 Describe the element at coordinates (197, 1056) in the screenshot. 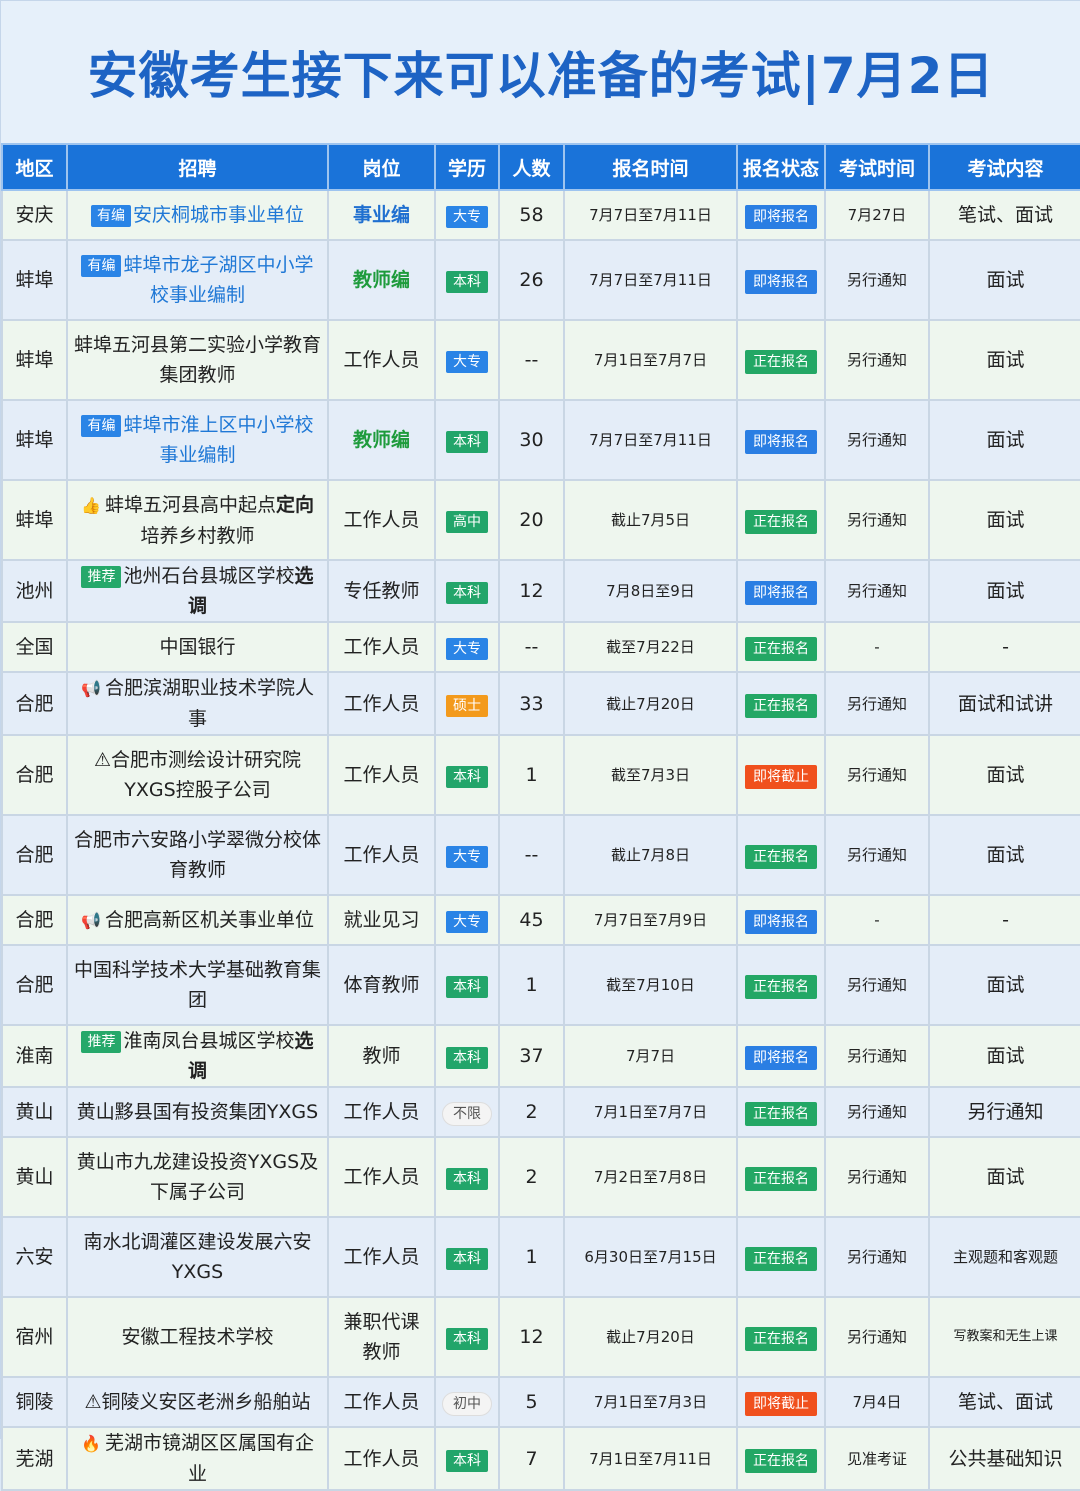

I see `cell-recruit: 推荐 淮南凤台县城区学校选调` at that location.